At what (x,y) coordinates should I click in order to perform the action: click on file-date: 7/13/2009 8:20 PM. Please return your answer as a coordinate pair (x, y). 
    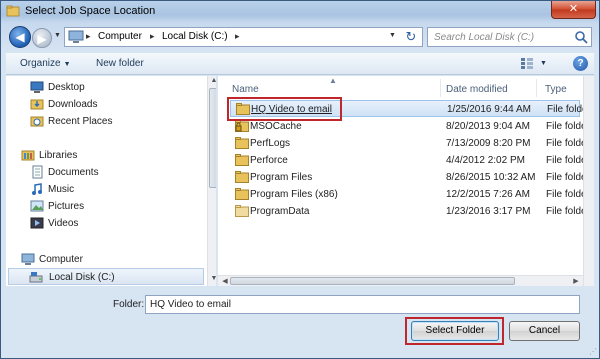
    Looking at the image, I should click on (488, 143).